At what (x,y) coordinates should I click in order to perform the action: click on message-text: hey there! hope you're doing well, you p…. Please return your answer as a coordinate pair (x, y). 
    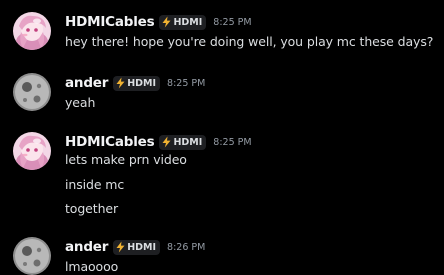
    Looking at the image, I should click on (249, 41).